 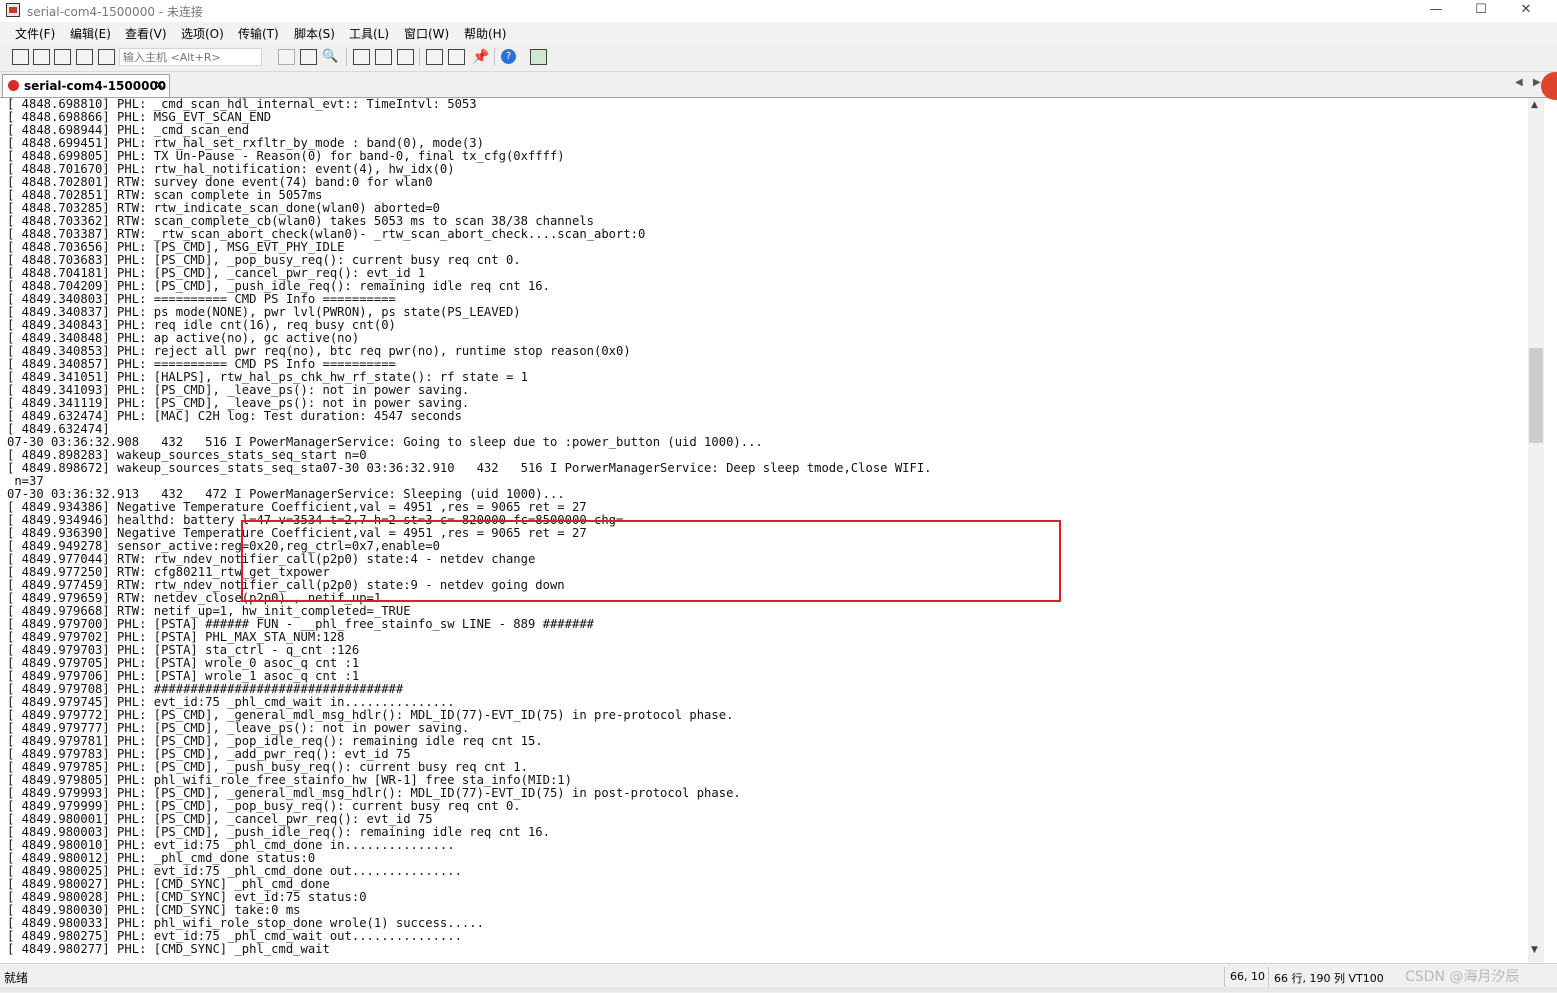 I want to click on menu-view: 查看(V), so click(x=146, y=33).